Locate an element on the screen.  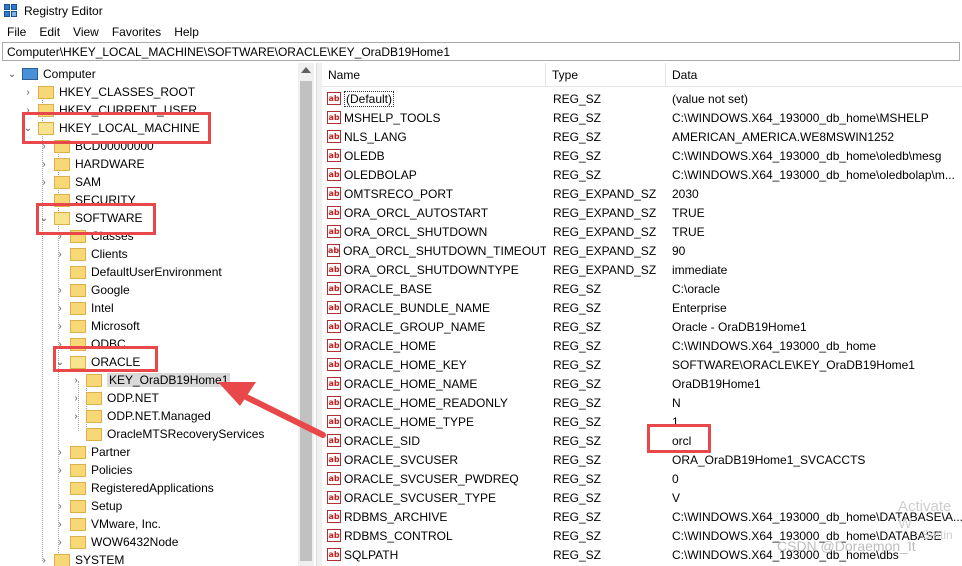
value-row: ab (Default) REG_SZ (value not set) is located at coordinates (642, 98).